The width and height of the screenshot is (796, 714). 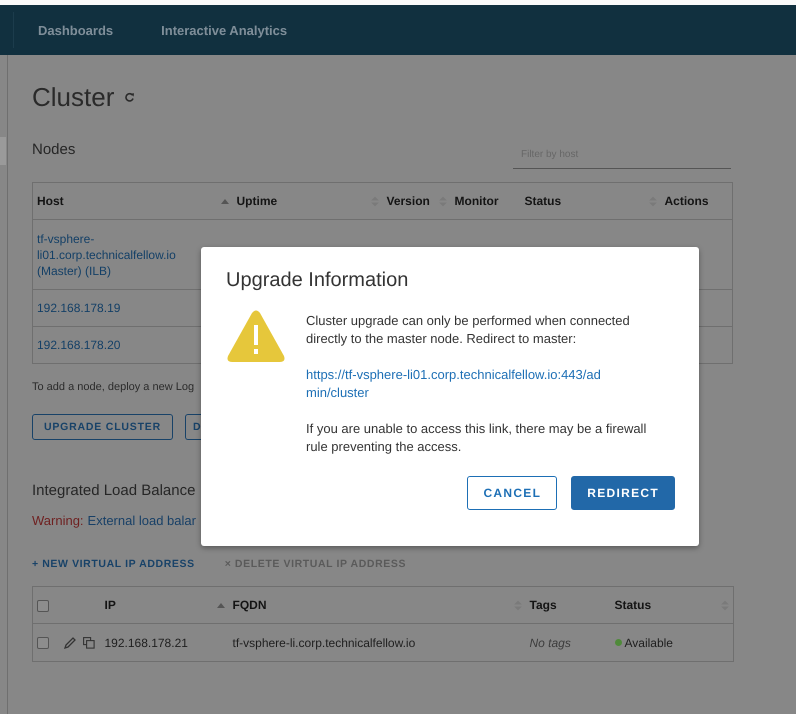 I want to click on column-header: FQDN, so click(x=249, y=605).